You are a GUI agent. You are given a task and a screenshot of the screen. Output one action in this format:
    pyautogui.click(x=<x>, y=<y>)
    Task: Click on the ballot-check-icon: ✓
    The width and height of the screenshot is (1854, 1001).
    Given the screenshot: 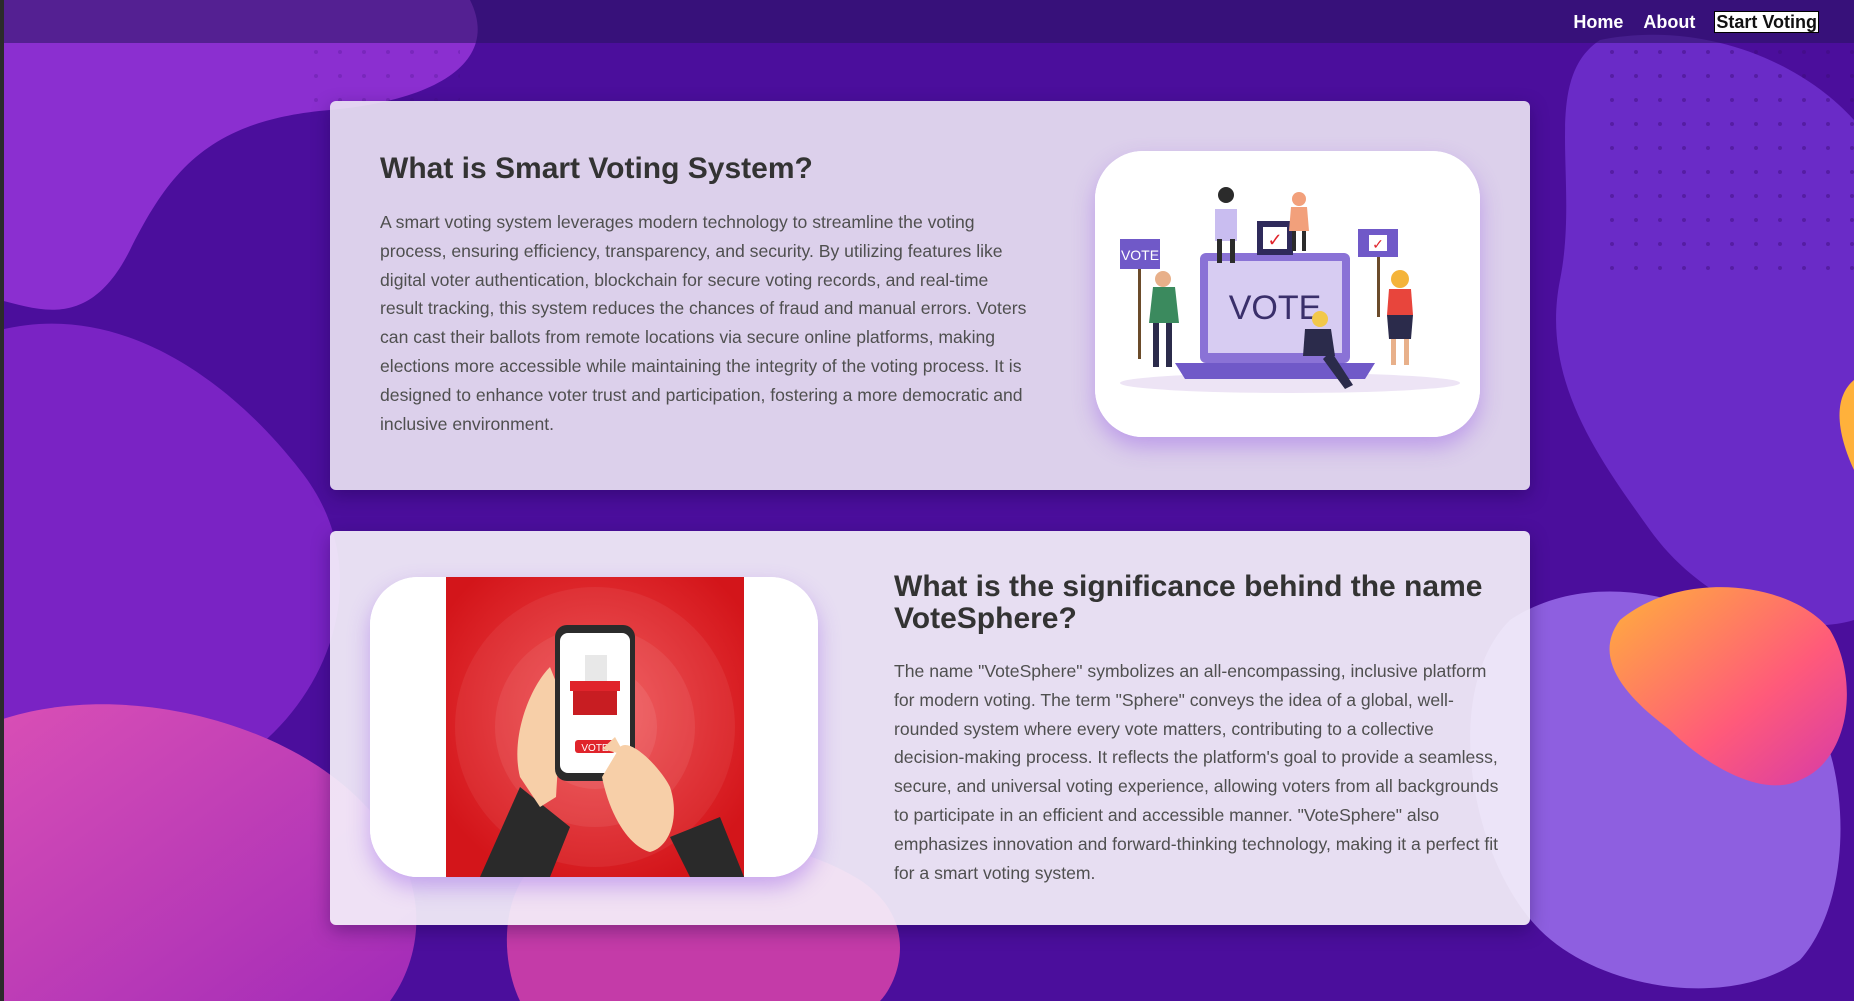 What is the action you would take?
    pyautogui.click(x=1274, y=240)
    